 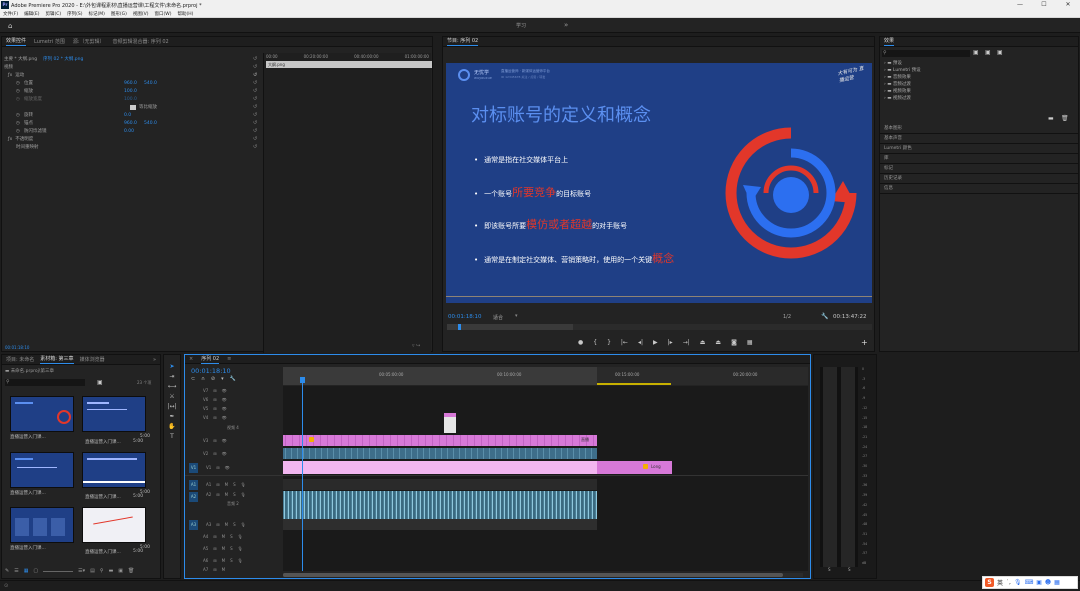 What do you see at coordinates (595, 342) in the screenshot?
I see `mark-in-button: {` at bounding box center [595, 342].